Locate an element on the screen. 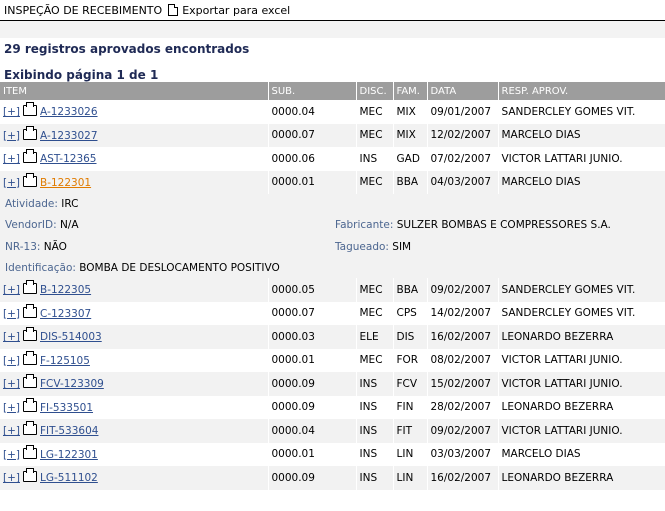 The width and height of the screenshot is (665, 511). sub-cell: 0000.06 is located at coordinates (312, 159).